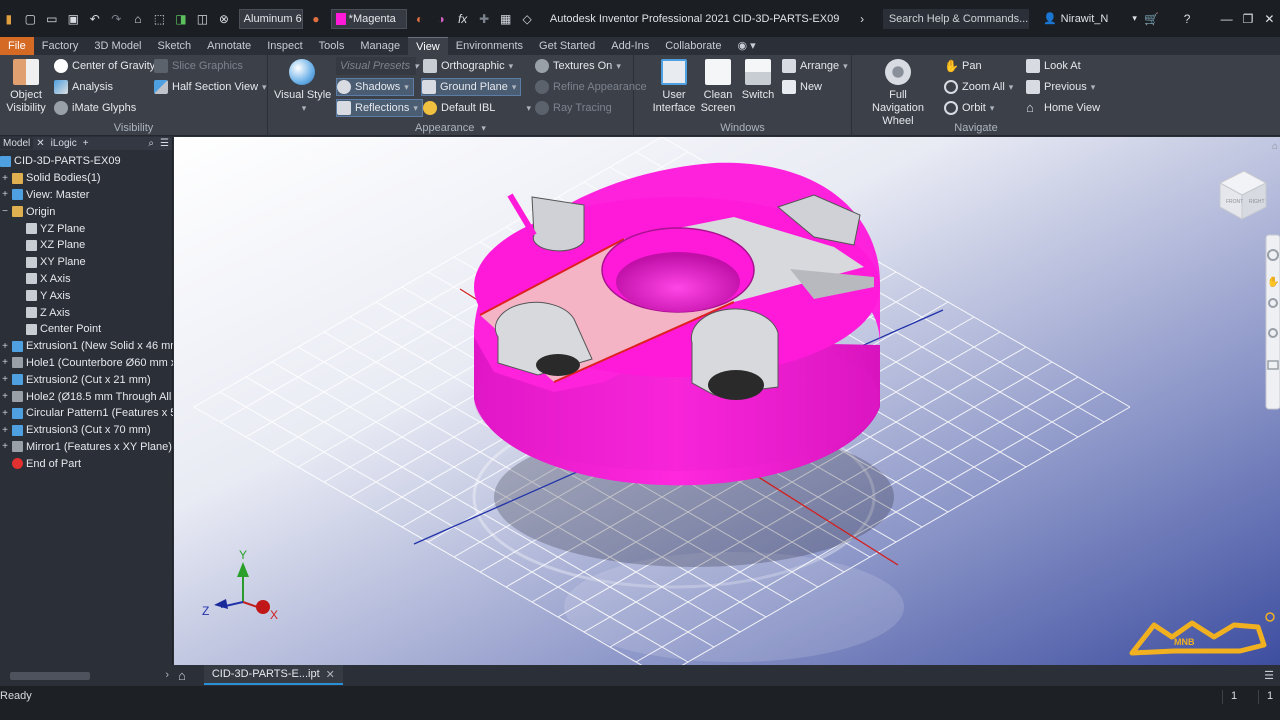 The width and height of the screenshot is (1280, 720). What do you see at coordinates (1272, 322) in the screenshot?
I see `navigation-bar: ✋` at bounding box center [1272, 322].